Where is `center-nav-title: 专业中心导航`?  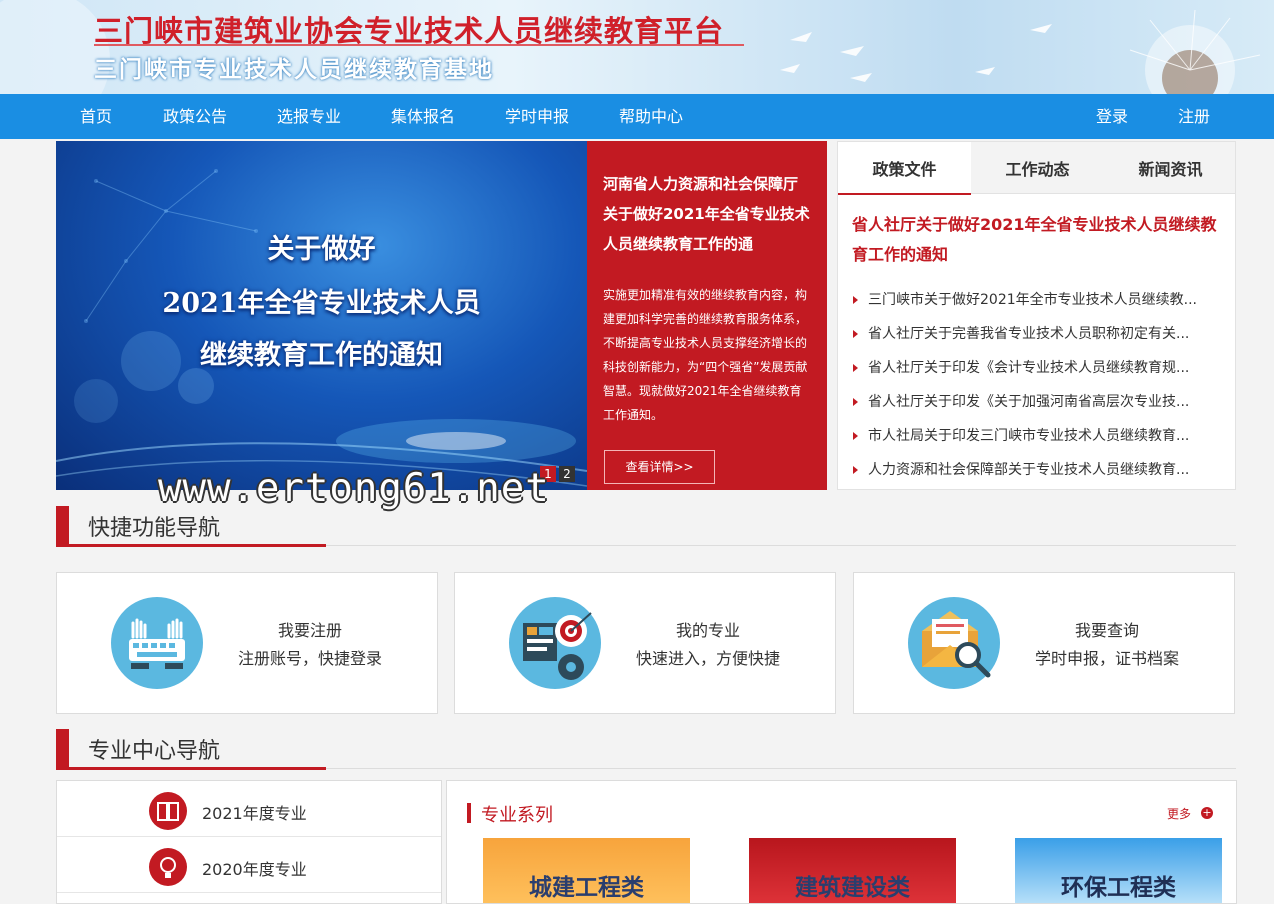
center-nav-title: 专业中心导航 is located at coordinates (154, 751).